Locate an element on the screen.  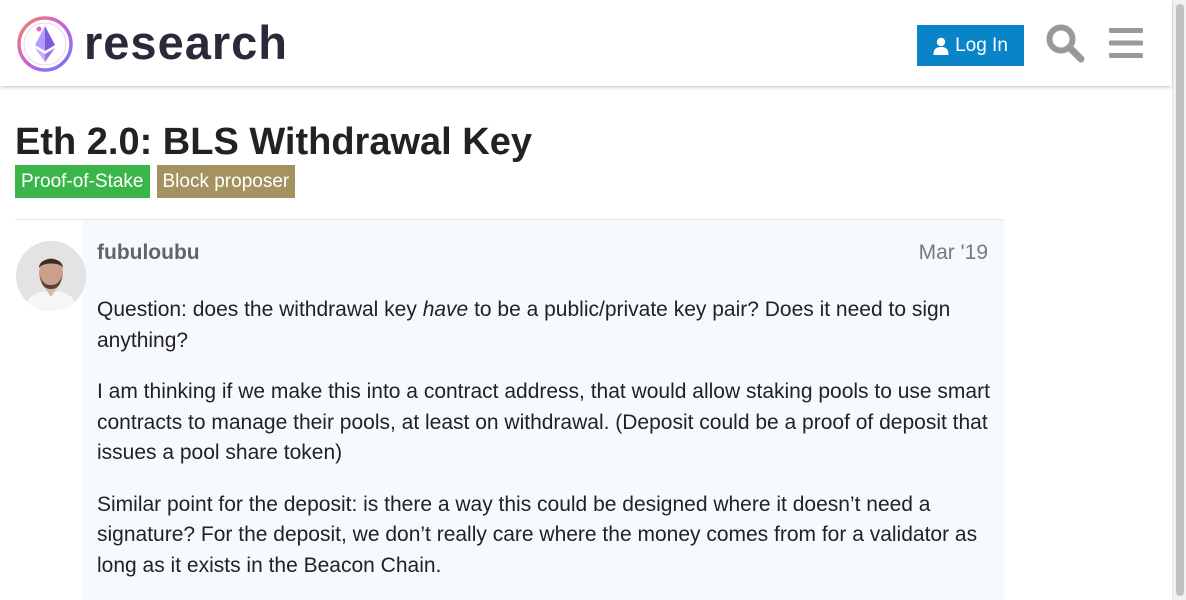
topic-title: Eth 2.0: BLS Withdrawal Key is located at coordinates (273, 142).